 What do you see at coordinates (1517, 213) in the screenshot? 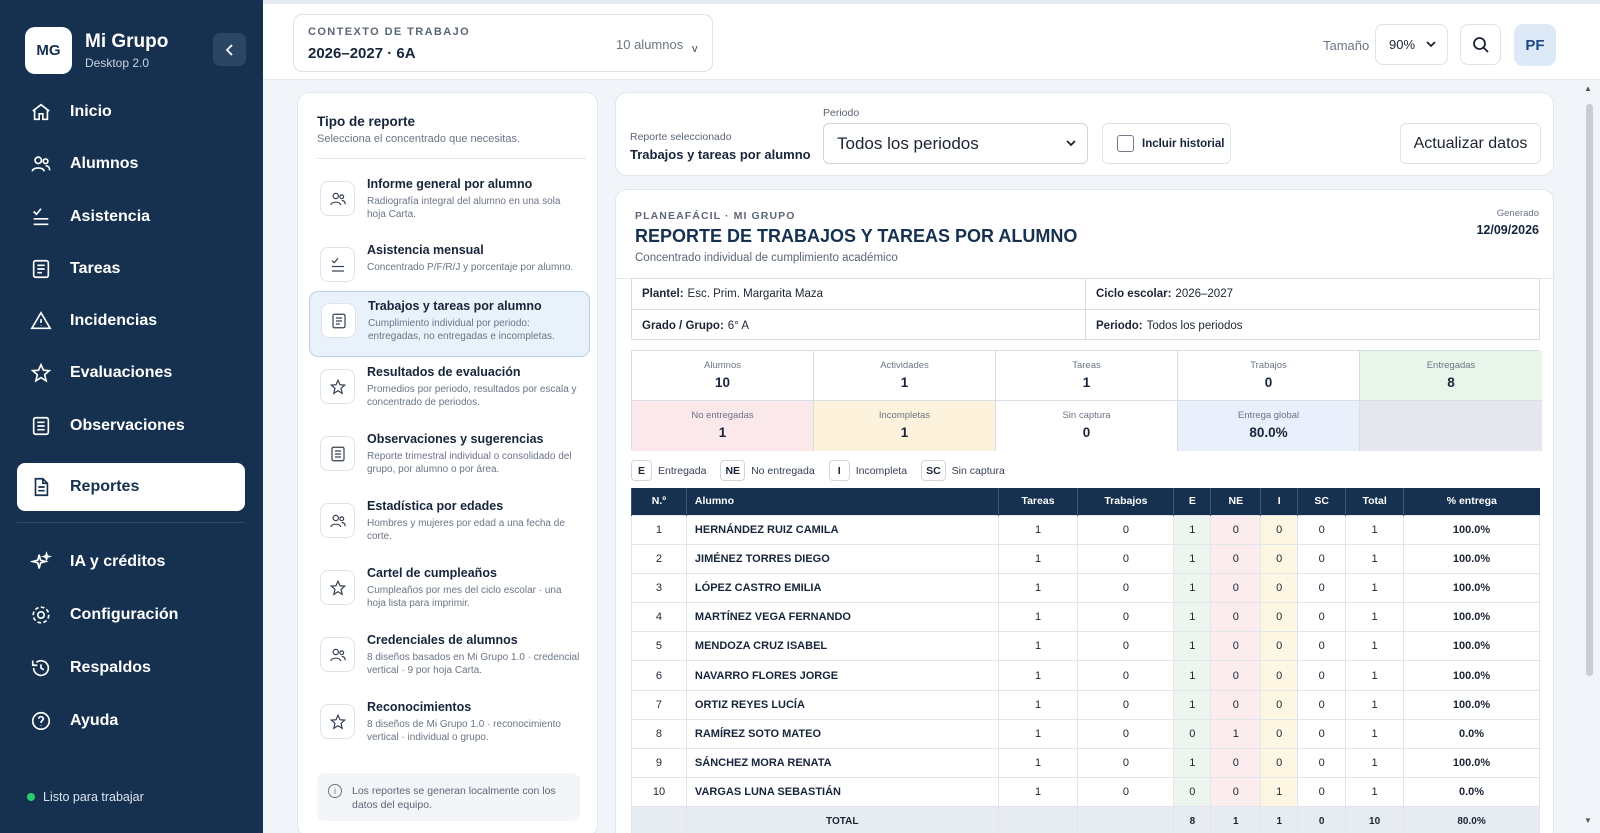
I see `generated-label: Generado` at bounding box center [1517, 213].